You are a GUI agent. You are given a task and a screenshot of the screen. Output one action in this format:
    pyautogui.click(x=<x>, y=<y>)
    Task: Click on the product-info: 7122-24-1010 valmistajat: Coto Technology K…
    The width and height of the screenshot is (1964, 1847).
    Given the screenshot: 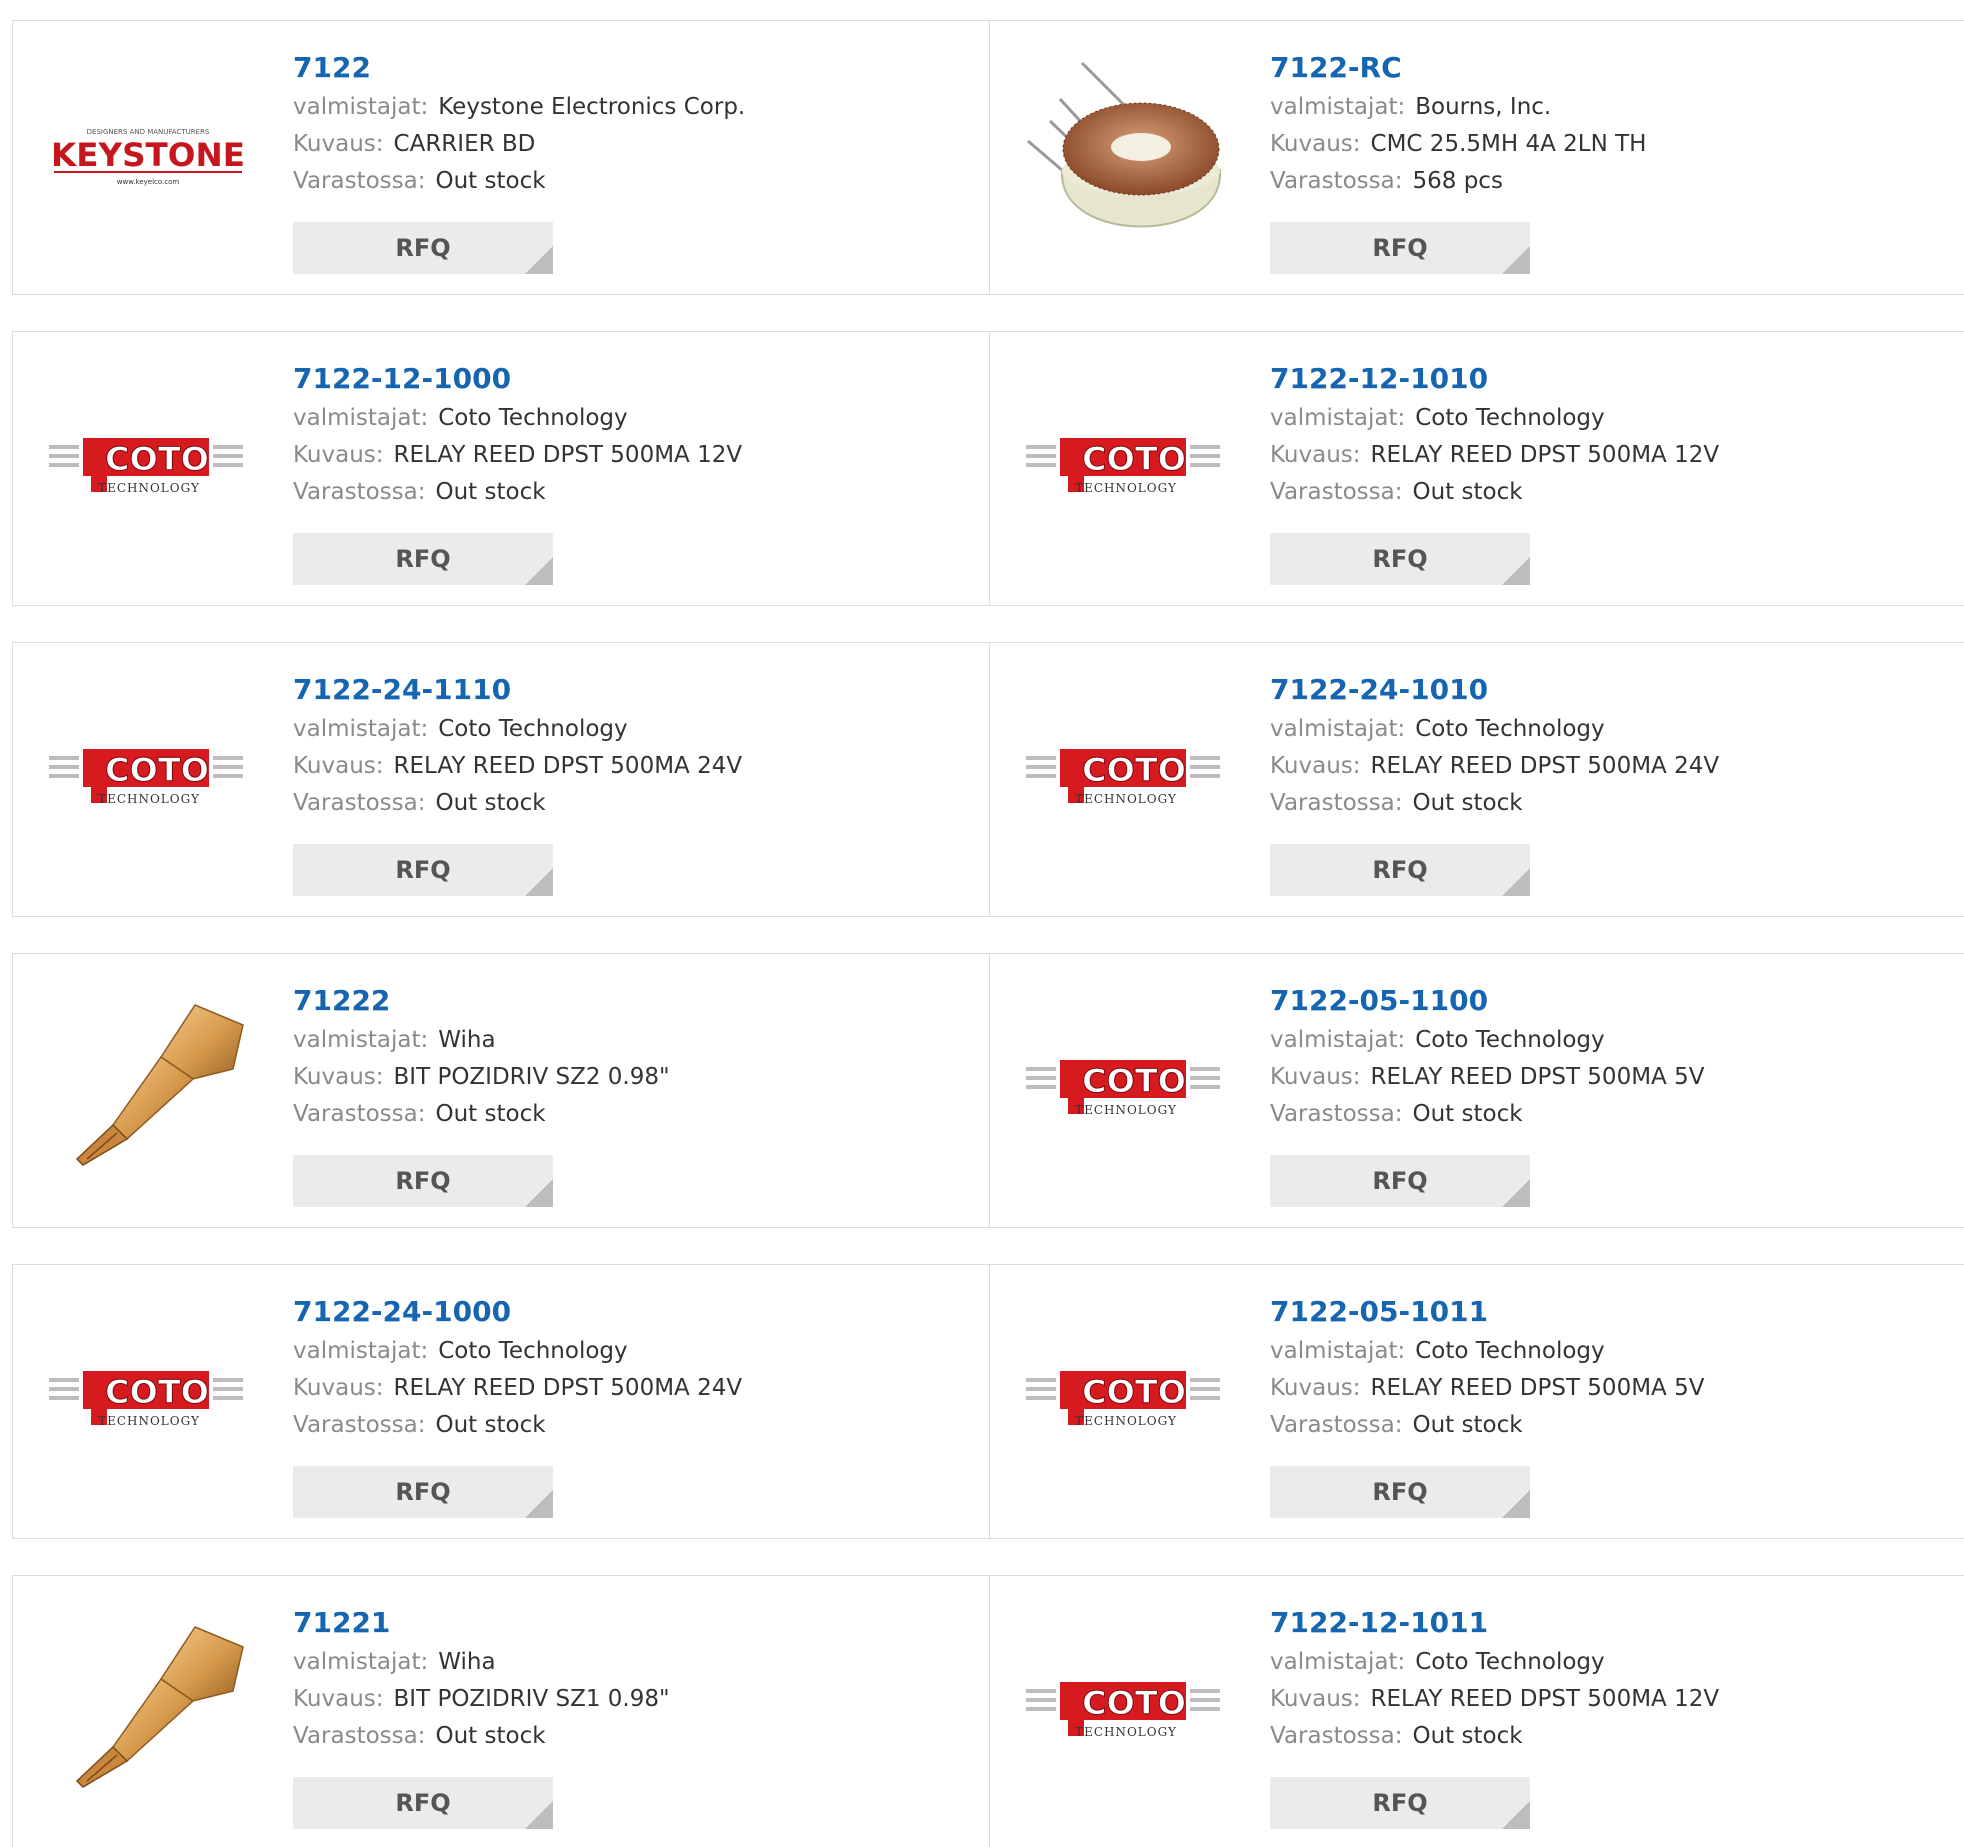 What is the action you would take?
    pyautogui.click(x=1494, y=747)
    